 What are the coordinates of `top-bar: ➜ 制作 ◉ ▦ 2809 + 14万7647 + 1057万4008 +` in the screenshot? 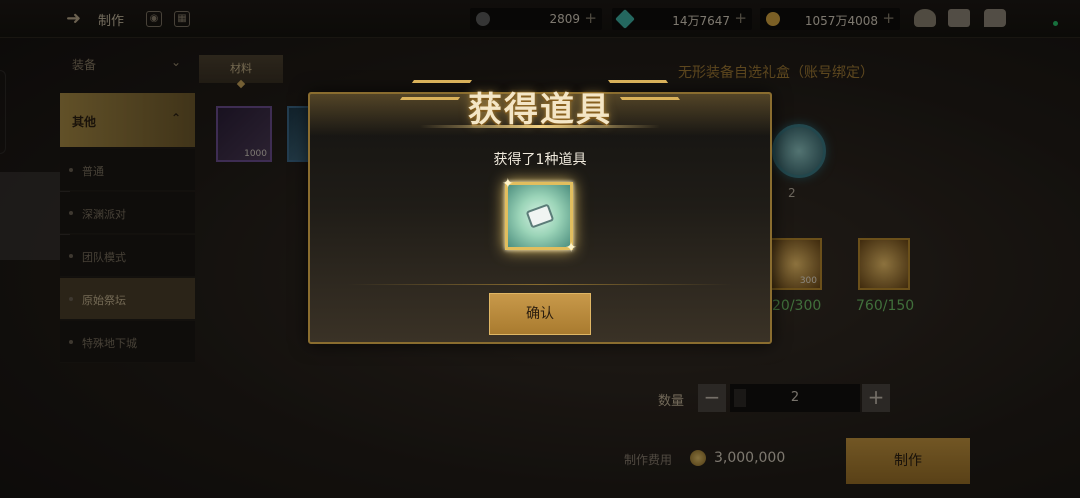 It's located at (540, 19).